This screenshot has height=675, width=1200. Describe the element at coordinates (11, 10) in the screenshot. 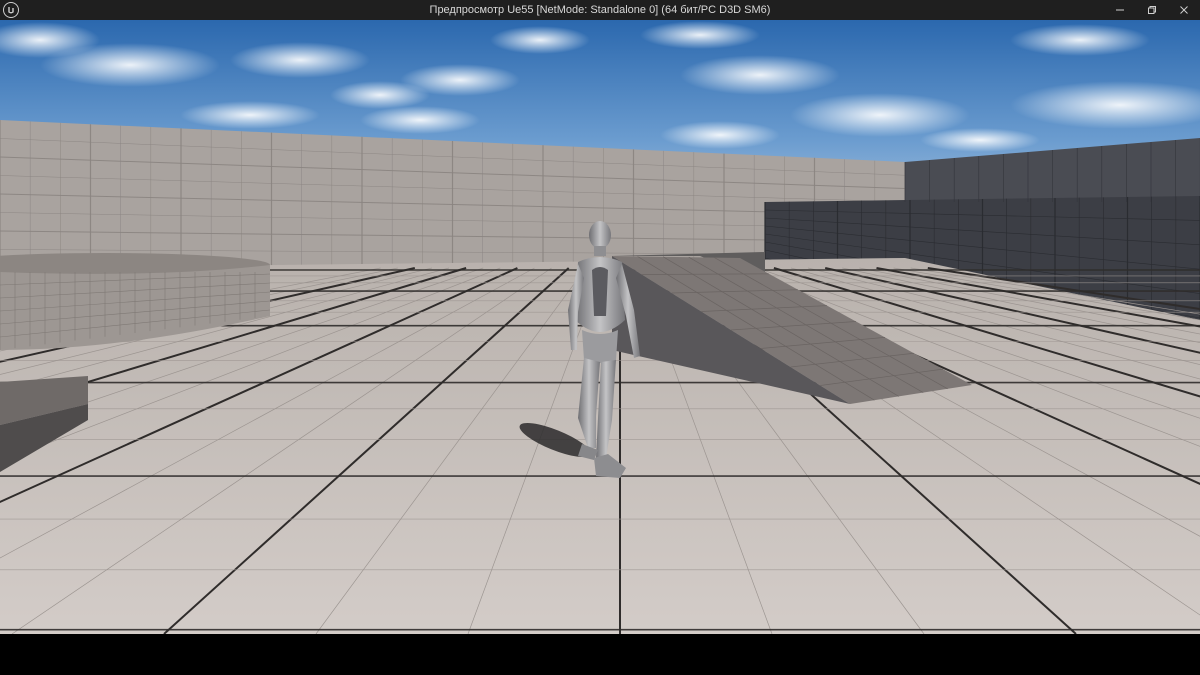

I see `unreal-engine-logo-icon` at that location.